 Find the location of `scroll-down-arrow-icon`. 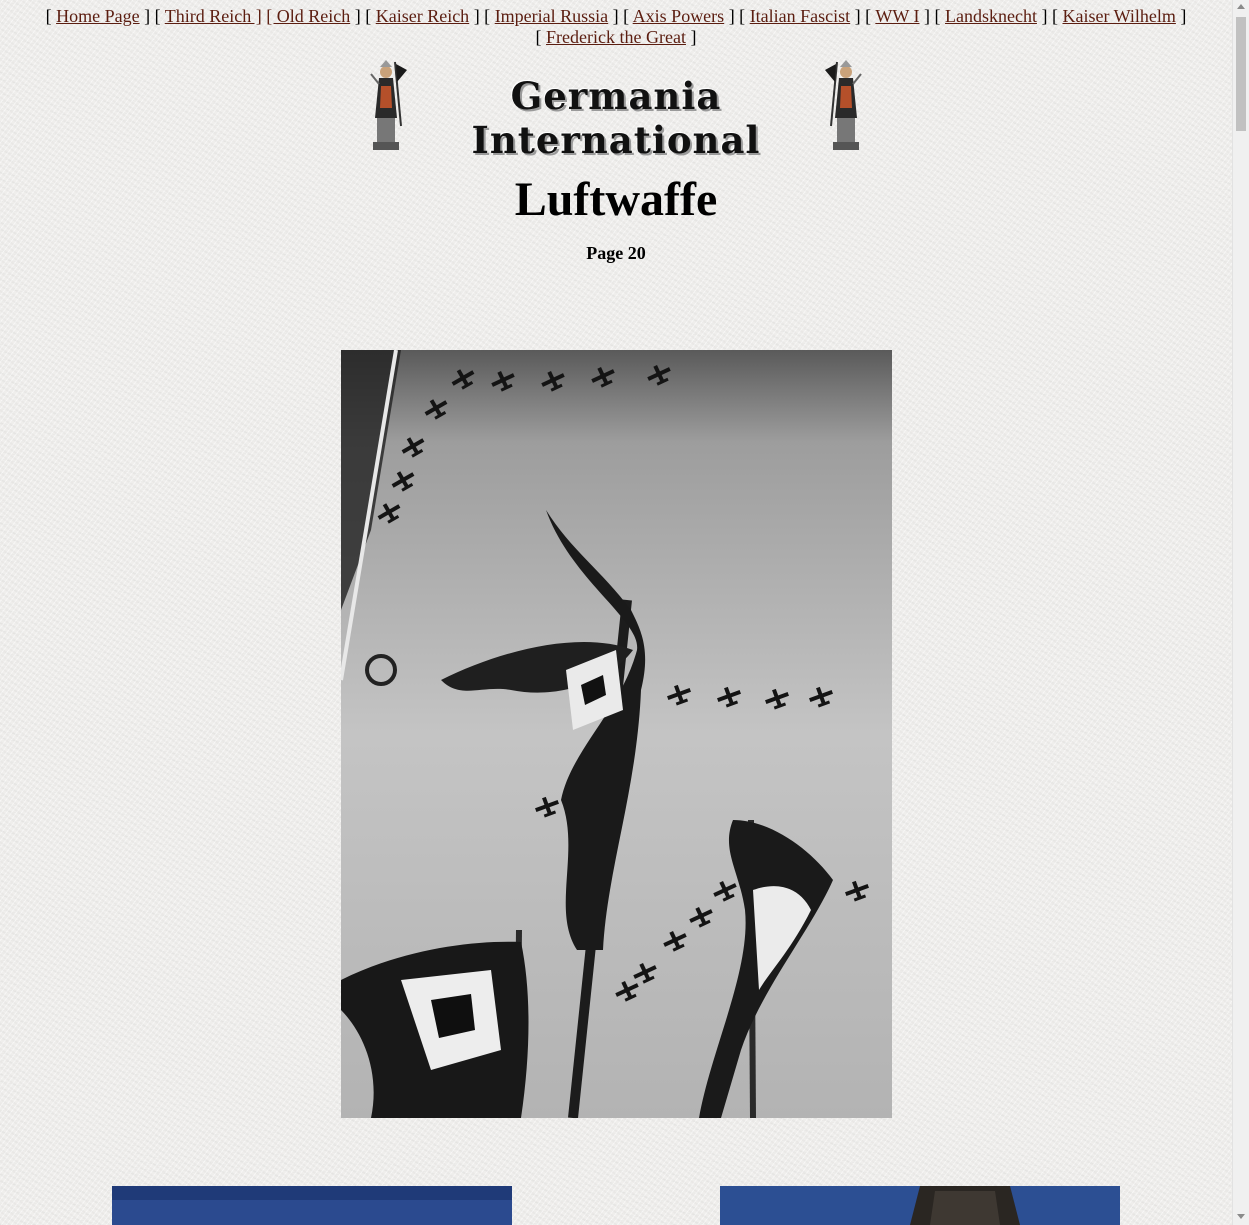

scroll-down-arrow-icon is located at coordinates (1241, 1216).